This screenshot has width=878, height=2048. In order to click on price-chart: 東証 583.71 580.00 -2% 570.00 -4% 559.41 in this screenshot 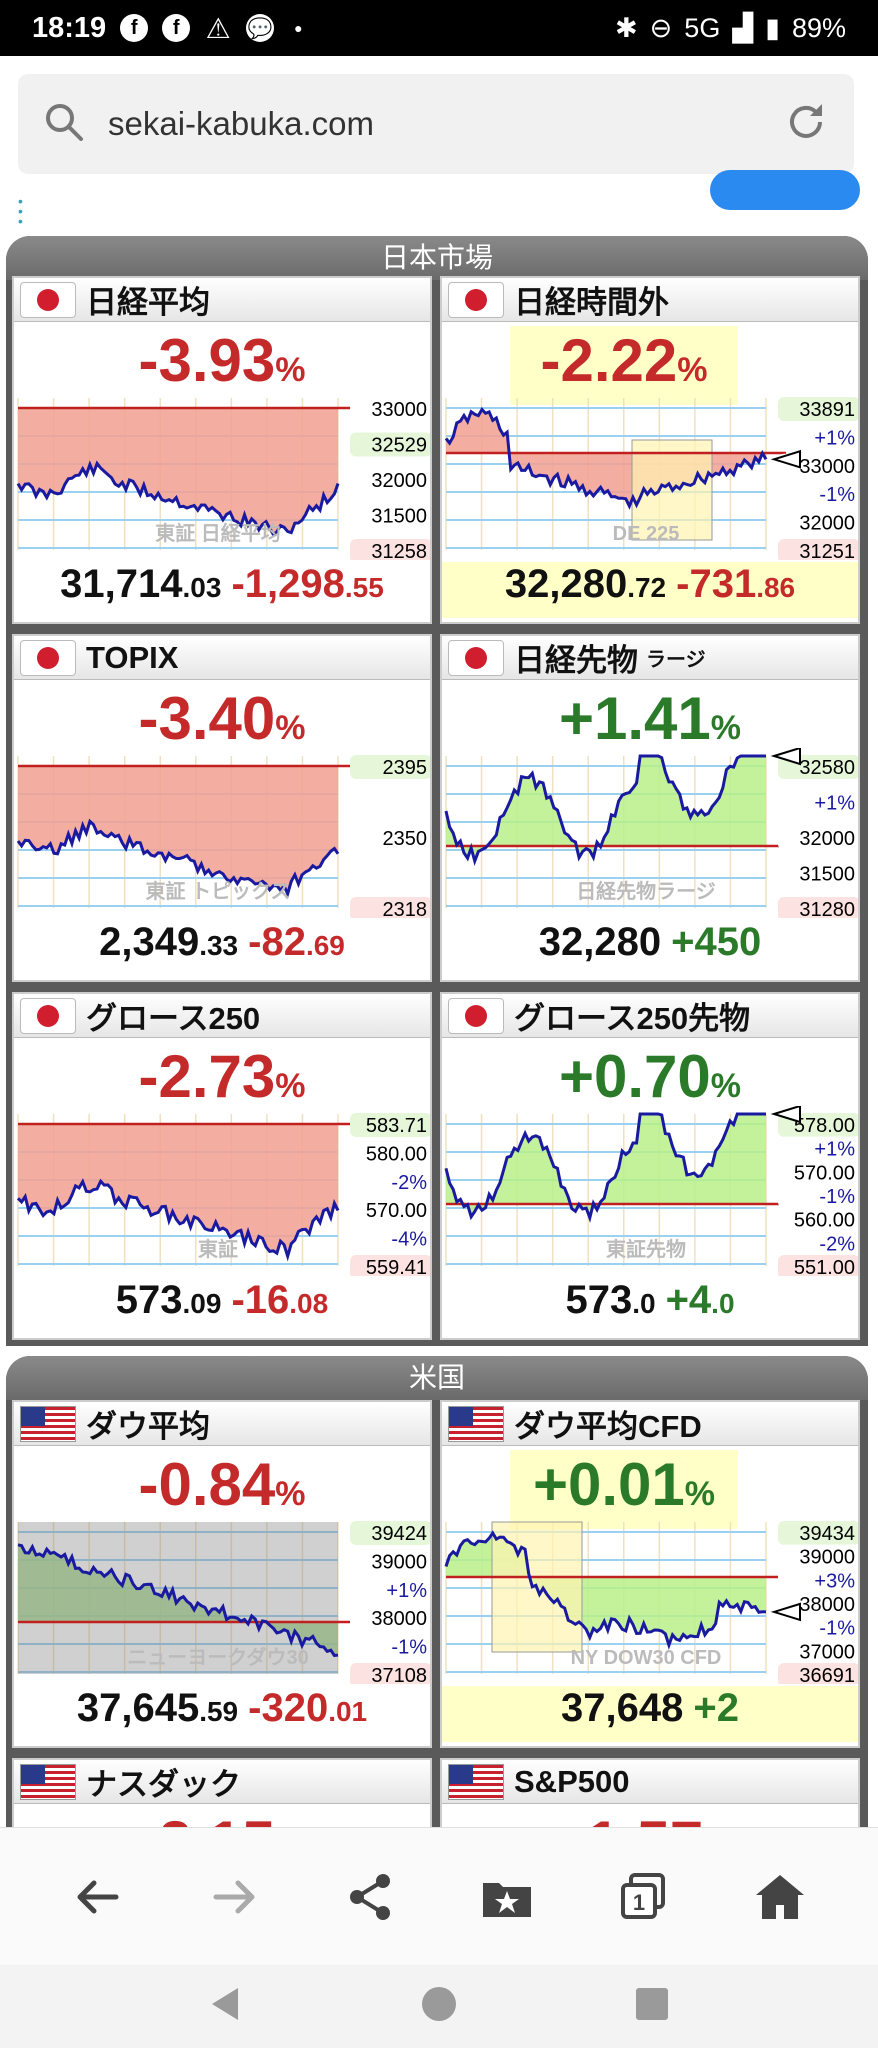, I will do `click(223, 1194)`.